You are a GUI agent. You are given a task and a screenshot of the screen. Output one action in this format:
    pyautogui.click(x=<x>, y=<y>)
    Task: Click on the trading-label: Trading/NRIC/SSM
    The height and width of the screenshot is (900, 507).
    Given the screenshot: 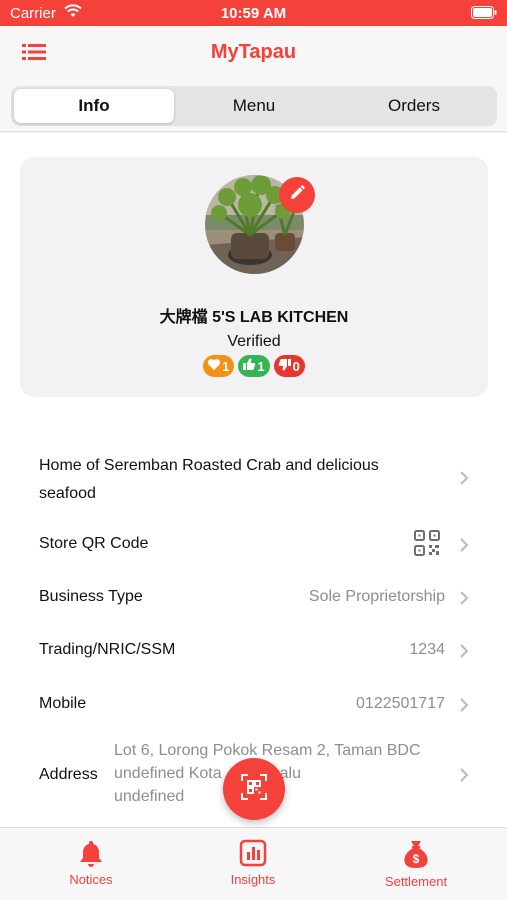 What is the action you would take?
    pyautogui.click(x=107, y=649)
    